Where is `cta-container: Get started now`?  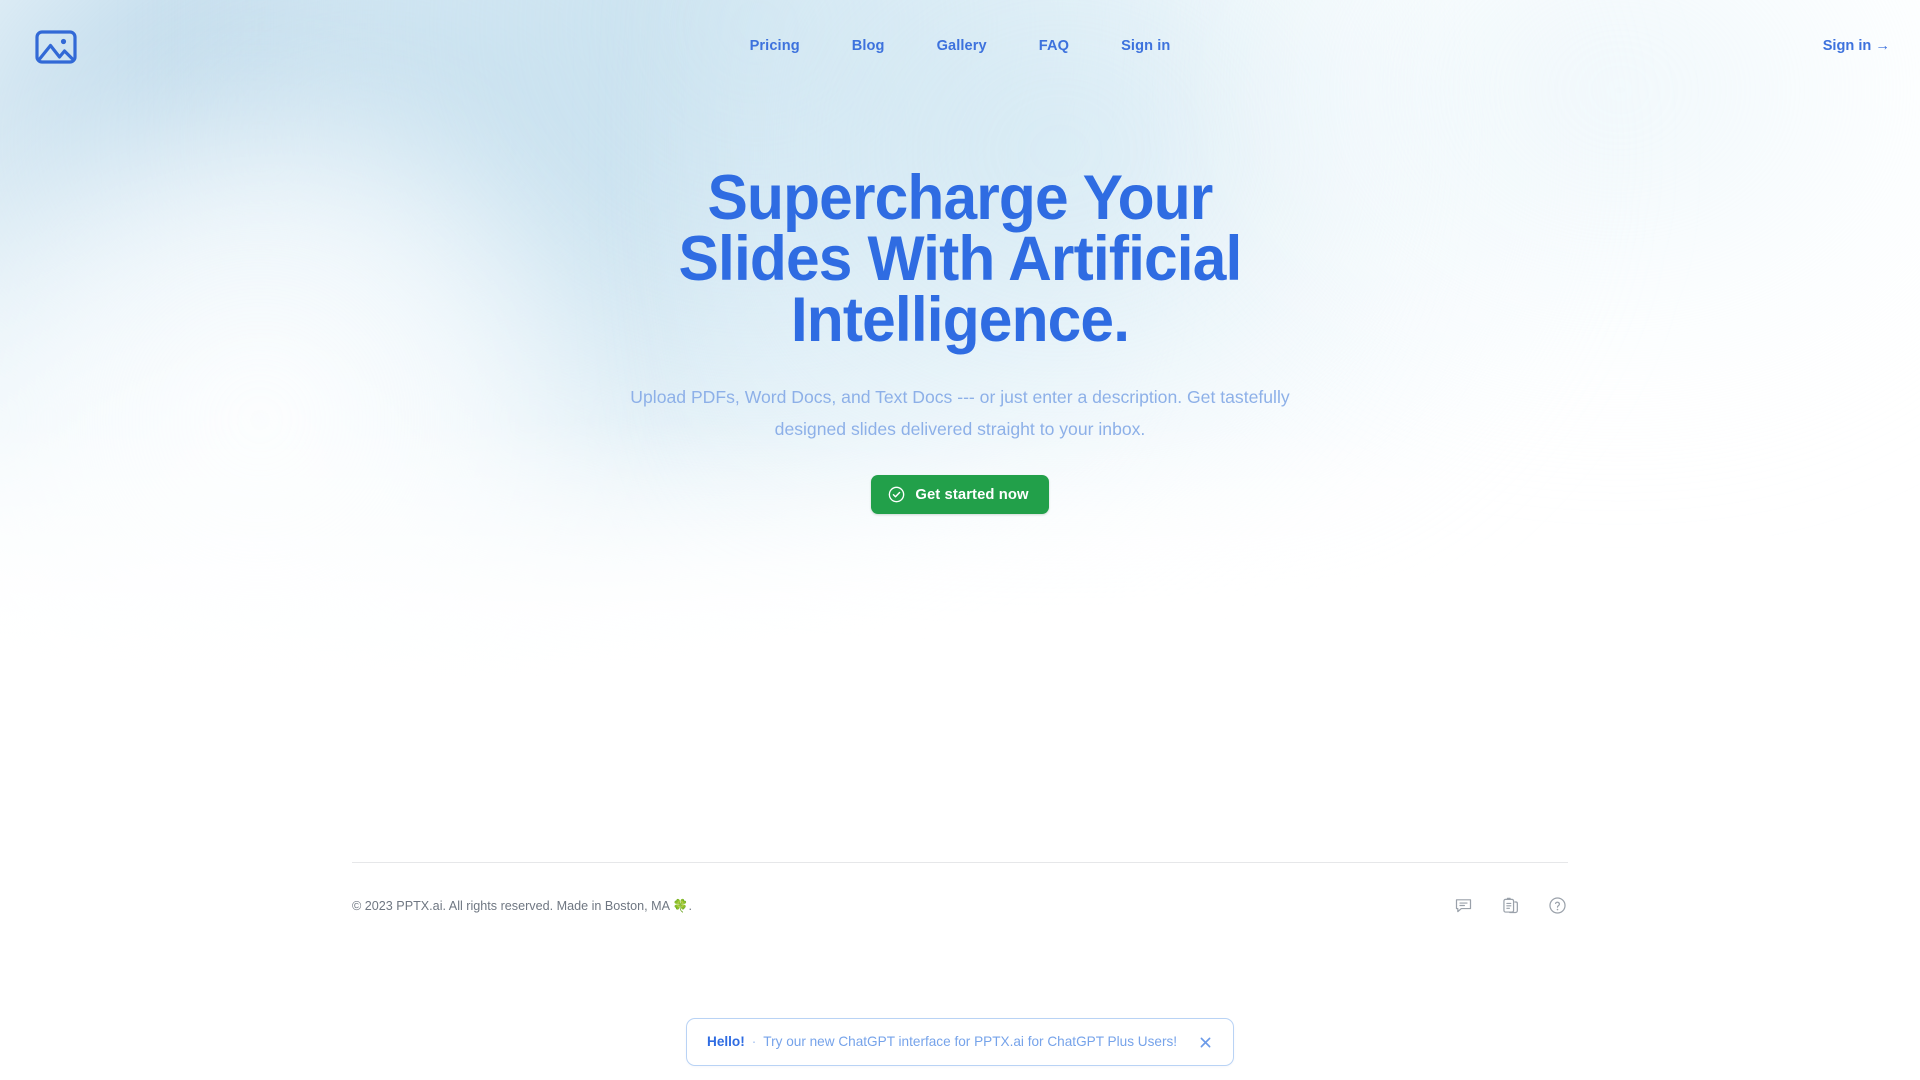
cta-container: Get started now is located at coordinates (960, 494).